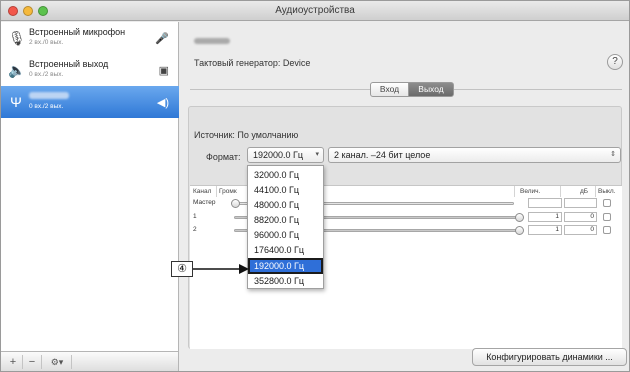 The width and height of the screenshot is (630, 372). Describe the element at coordinates (162, 39) in the screenshot. I see `mic-badge-icon: 🎤` at that location.